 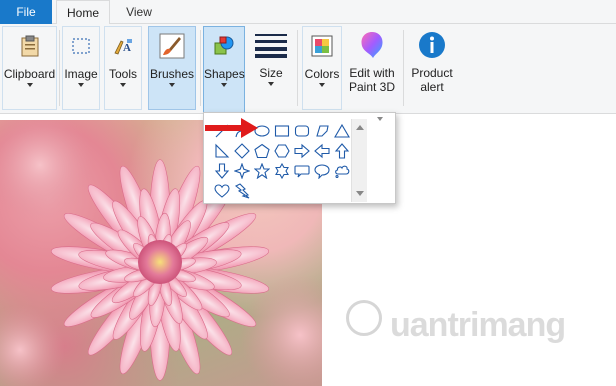 What do you see at coordinates (342, 170) in the screenshot?
I see `shape-cloud-callout-icon` at bounding box center [342, 170].